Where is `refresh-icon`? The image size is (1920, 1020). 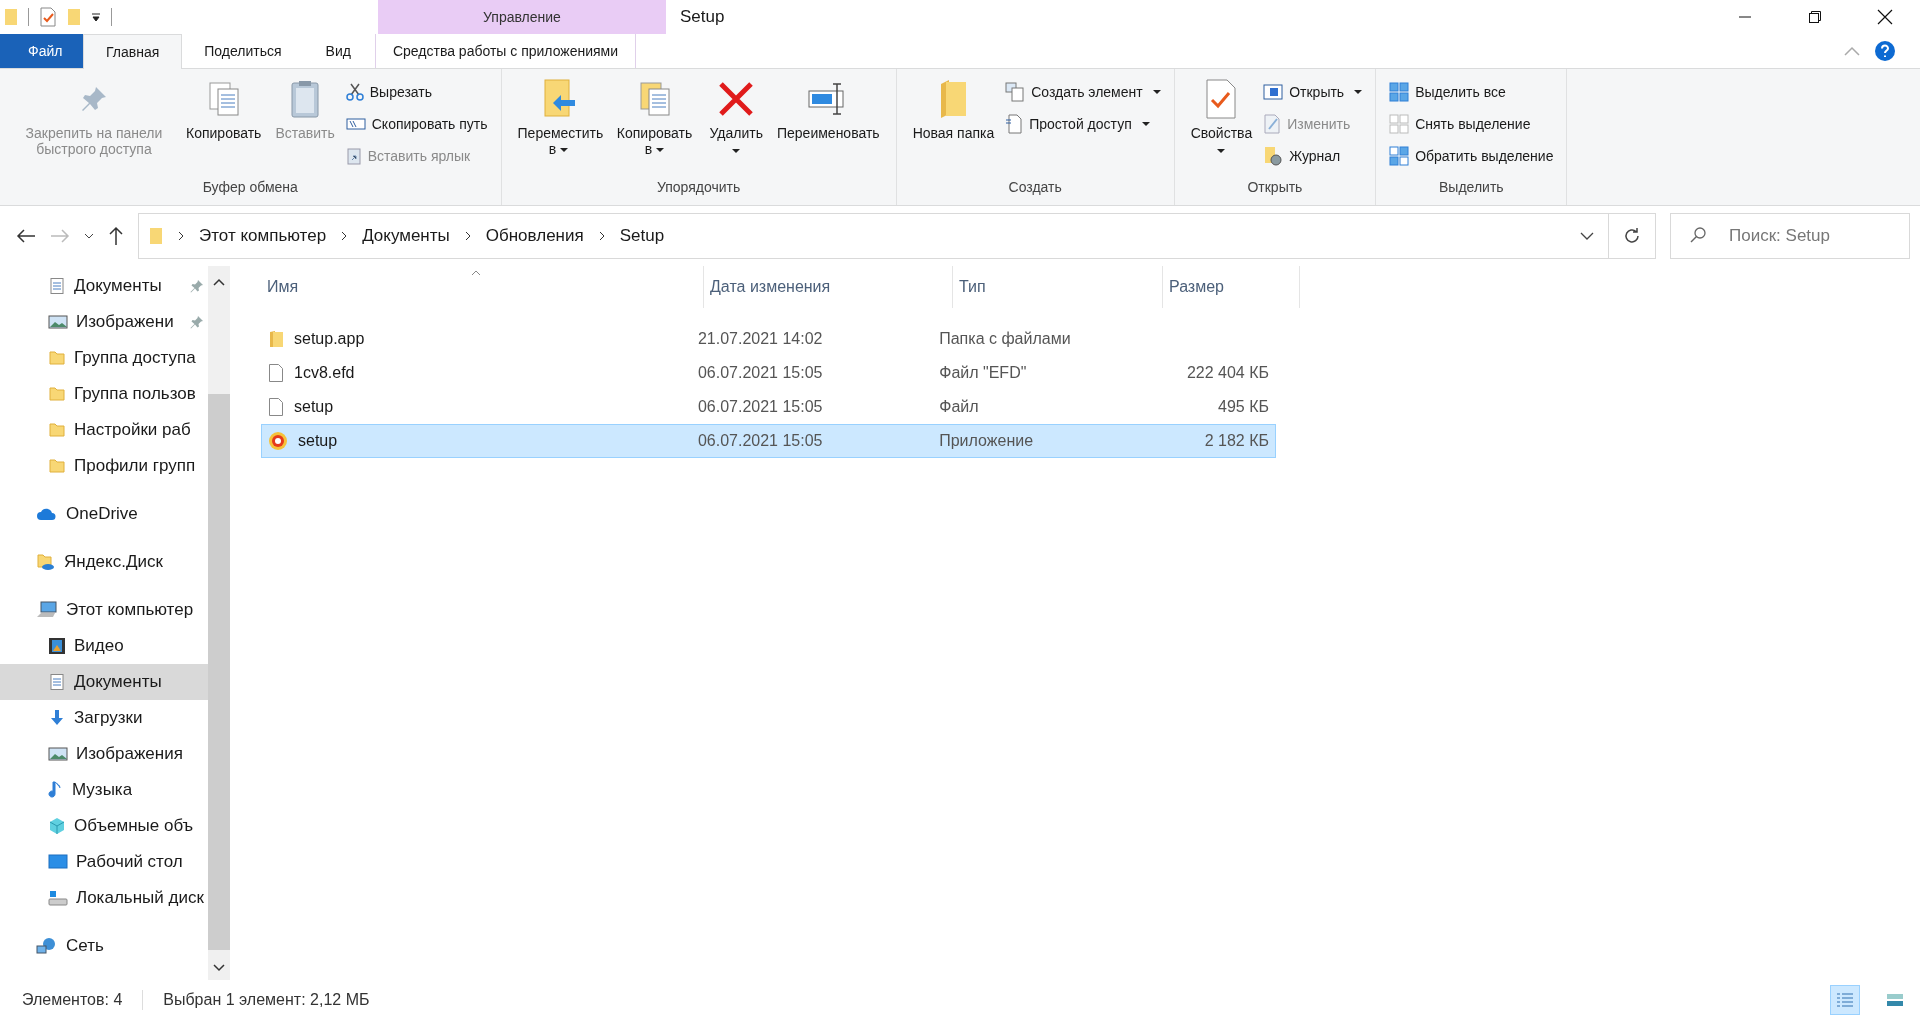 refresh-icon is located at coordinates (1632, 236).